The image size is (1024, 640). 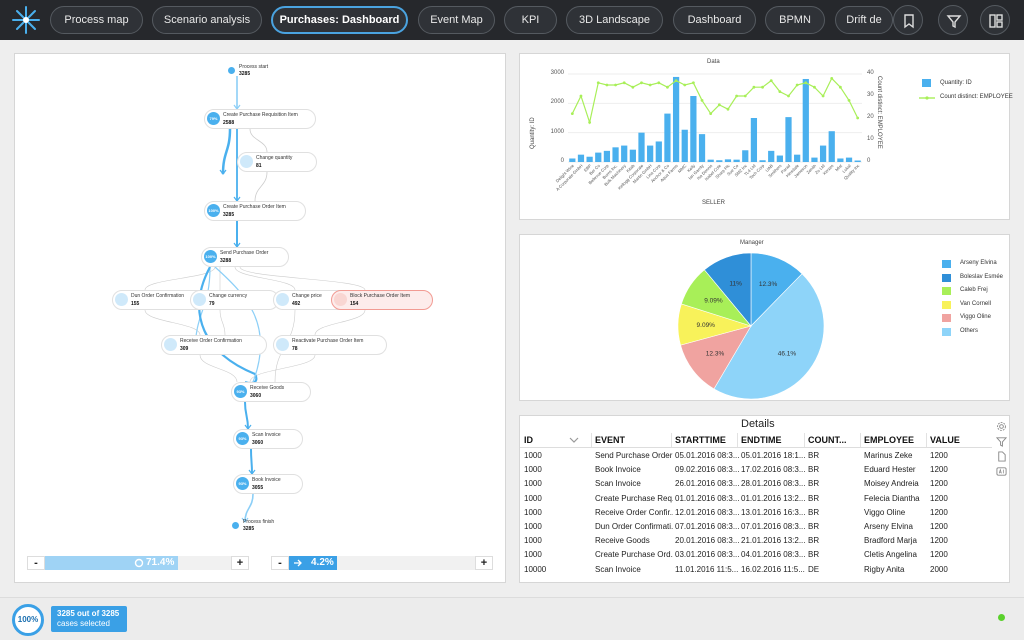 I want to click on start-node-icon, so click(x=231, y=70).